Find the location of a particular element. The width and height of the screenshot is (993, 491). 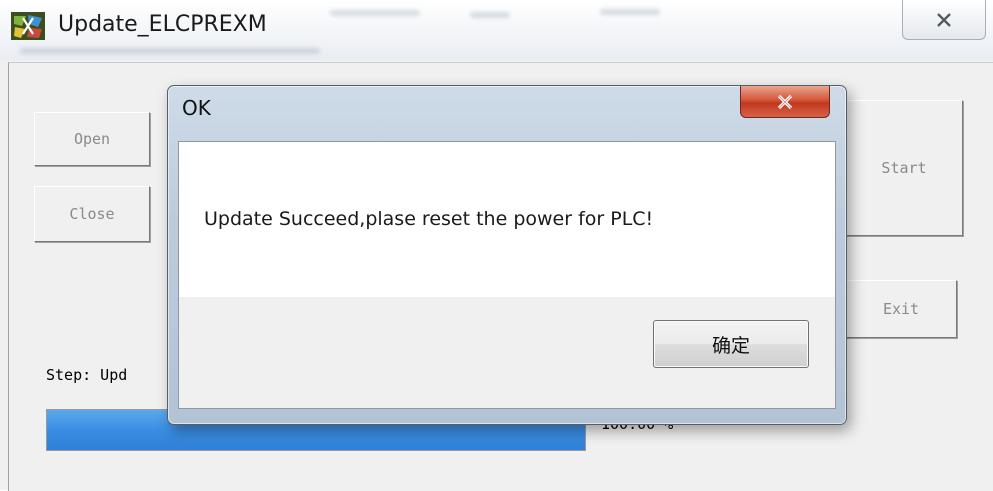

close-port-button: Close is located at coordinates (92, 214).